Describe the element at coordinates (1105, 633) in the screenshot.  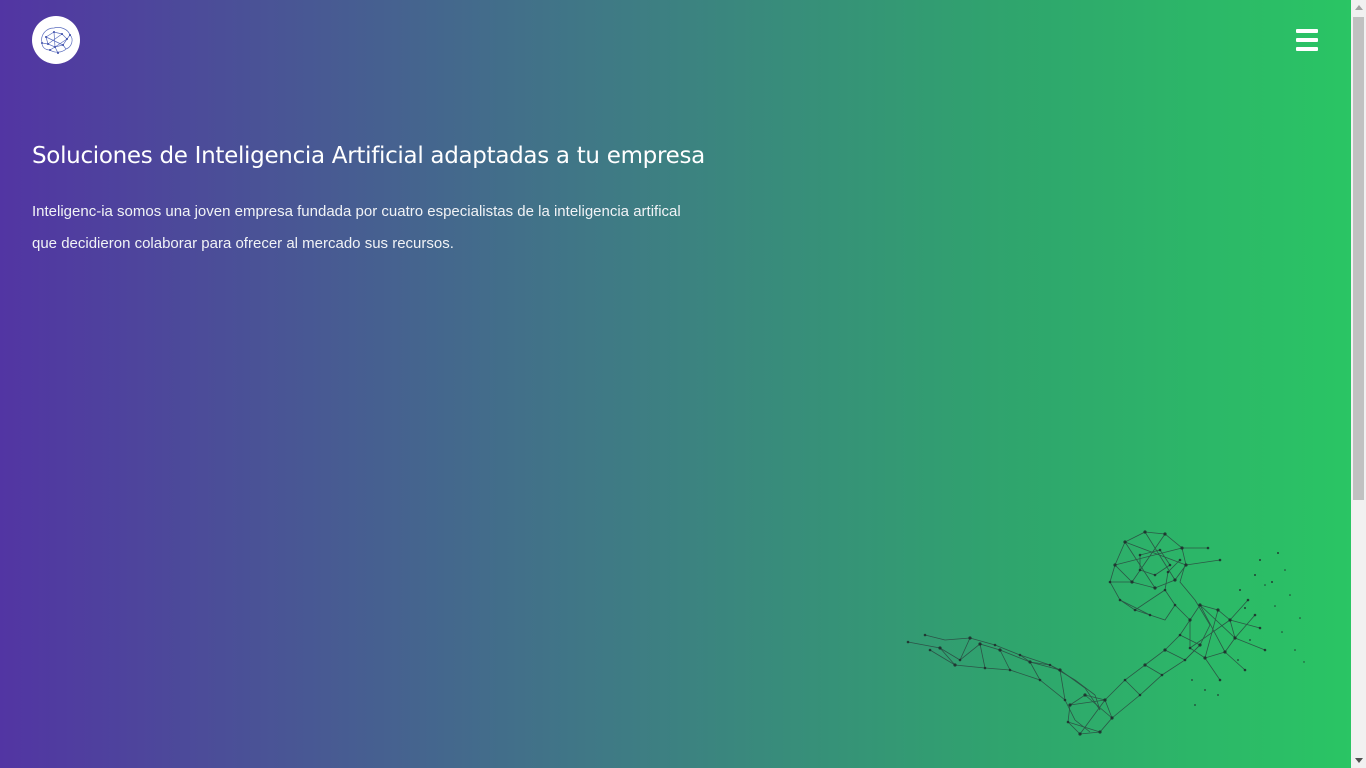
I see `robot-arm-wireframe-icon` at that location.